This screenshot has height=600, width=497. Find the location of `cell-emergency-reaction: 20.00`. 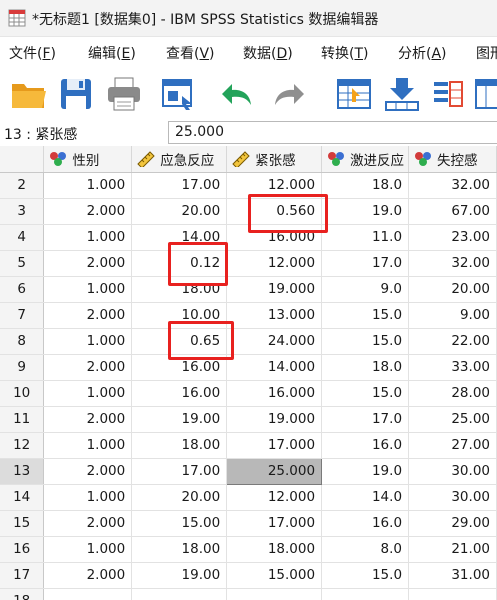

cell-emergency-reaction: 20.00 is located at coordinates (179, 211).